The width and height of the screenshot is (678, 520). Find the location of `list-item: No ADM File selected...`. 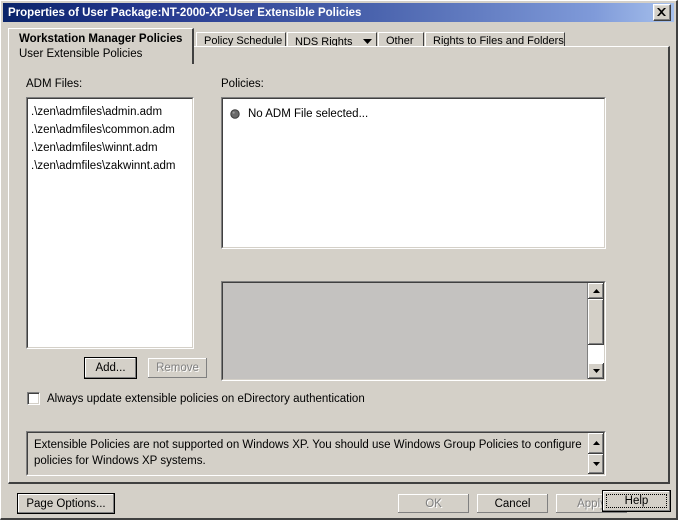

list-item: No ADM File selected... is located at coordinates (413, 114).